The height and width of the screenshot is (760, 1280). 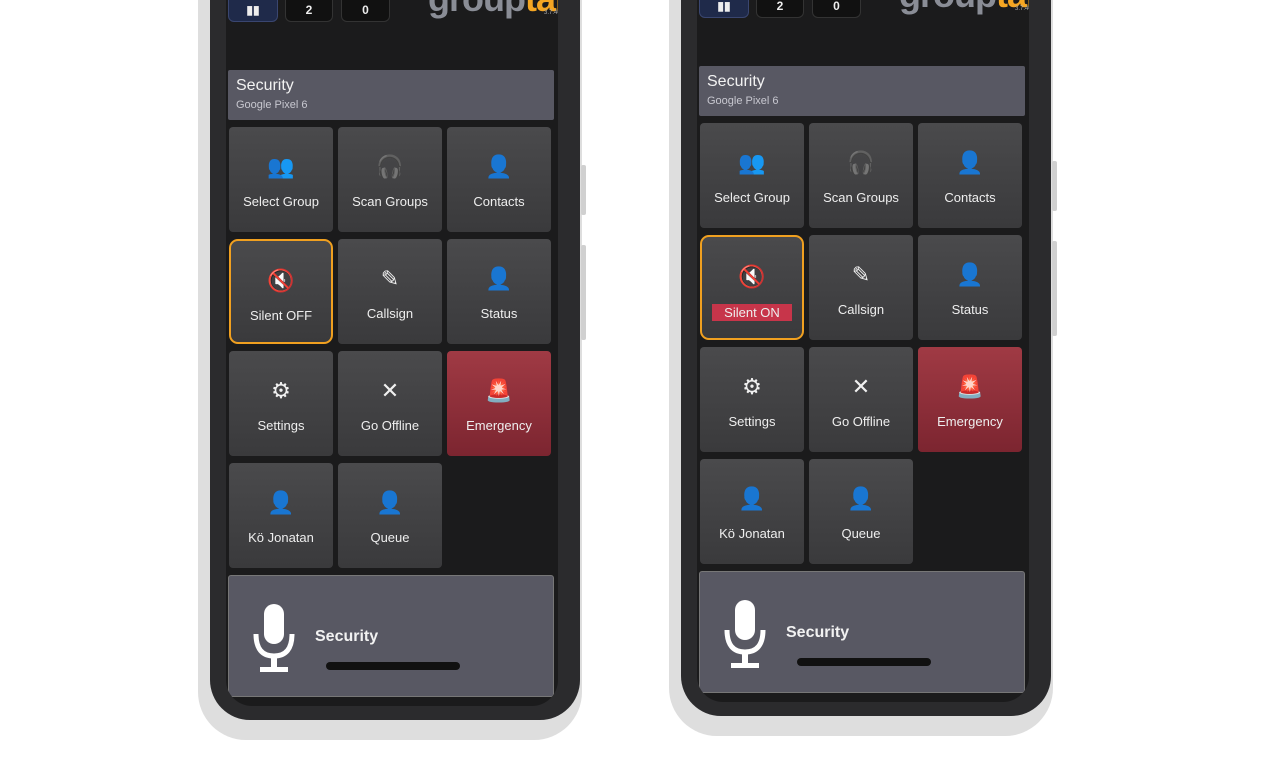 I want to click on tile-silent-on: 🔇 Silent ON, so click(x=752, y=287).